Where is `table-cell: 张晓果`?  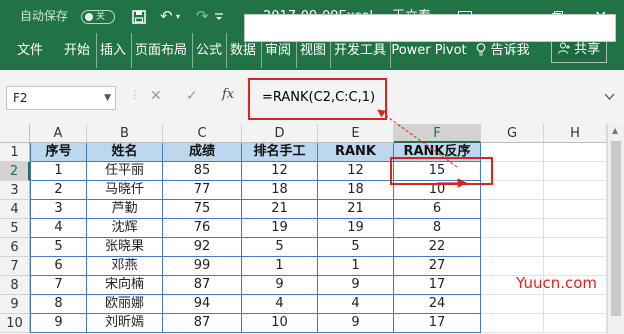
table-cell: 张晓果 is located at coordinates (125, 247).